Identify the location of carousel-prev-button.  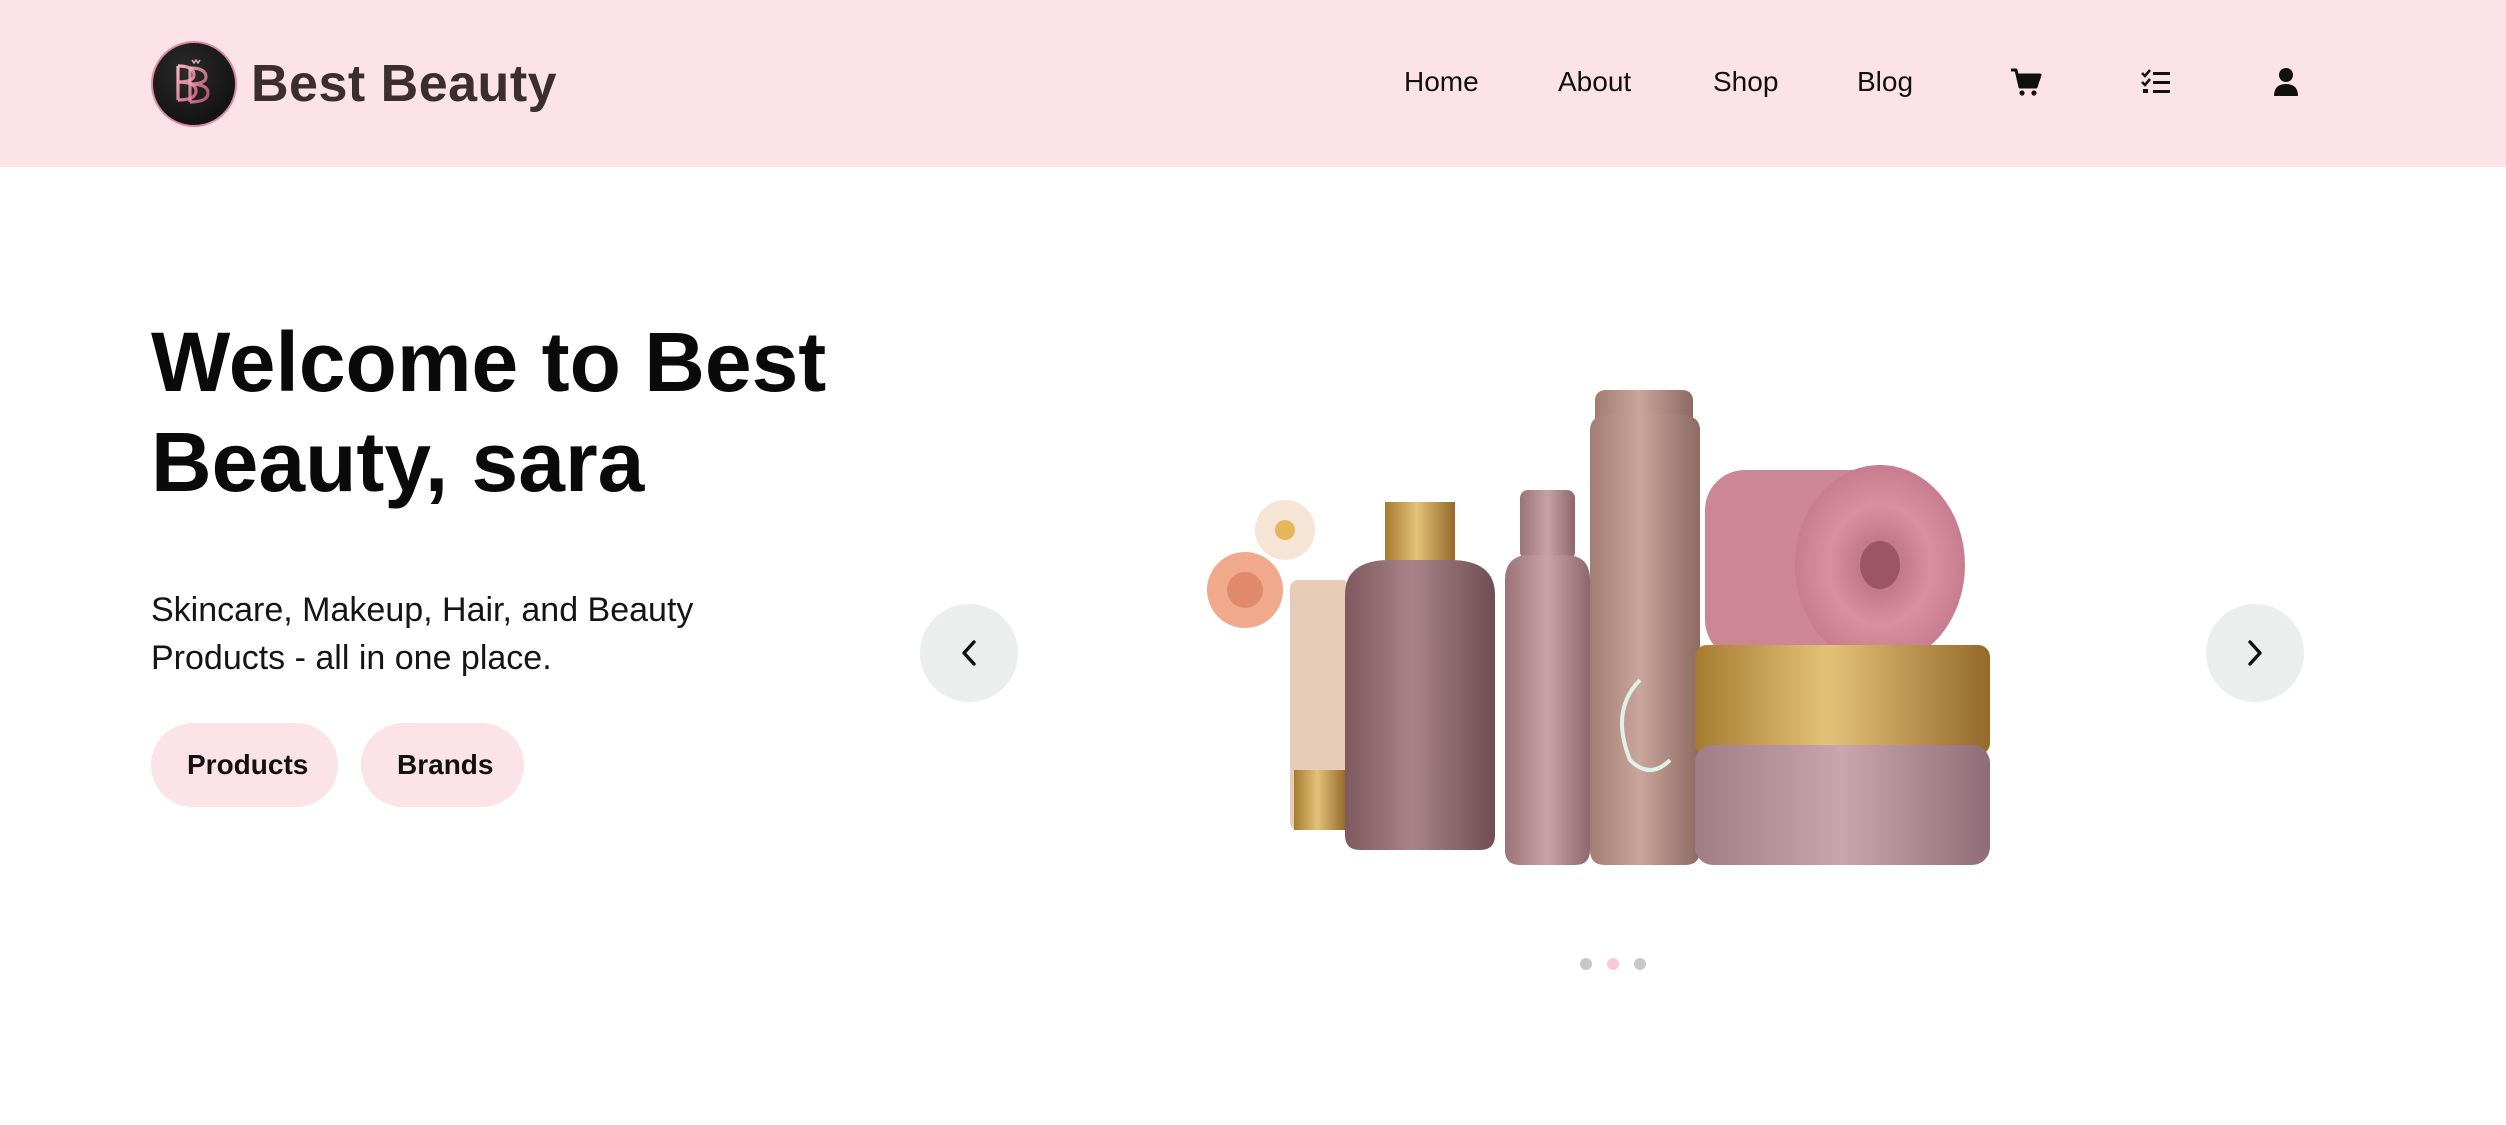
(969, 653).